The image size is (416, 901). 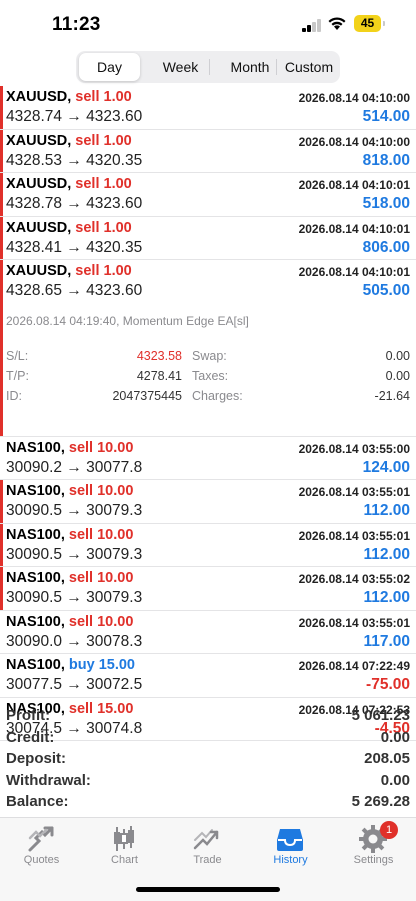 I want to click on summary-value: 0.00, so click(x=395, y=737).